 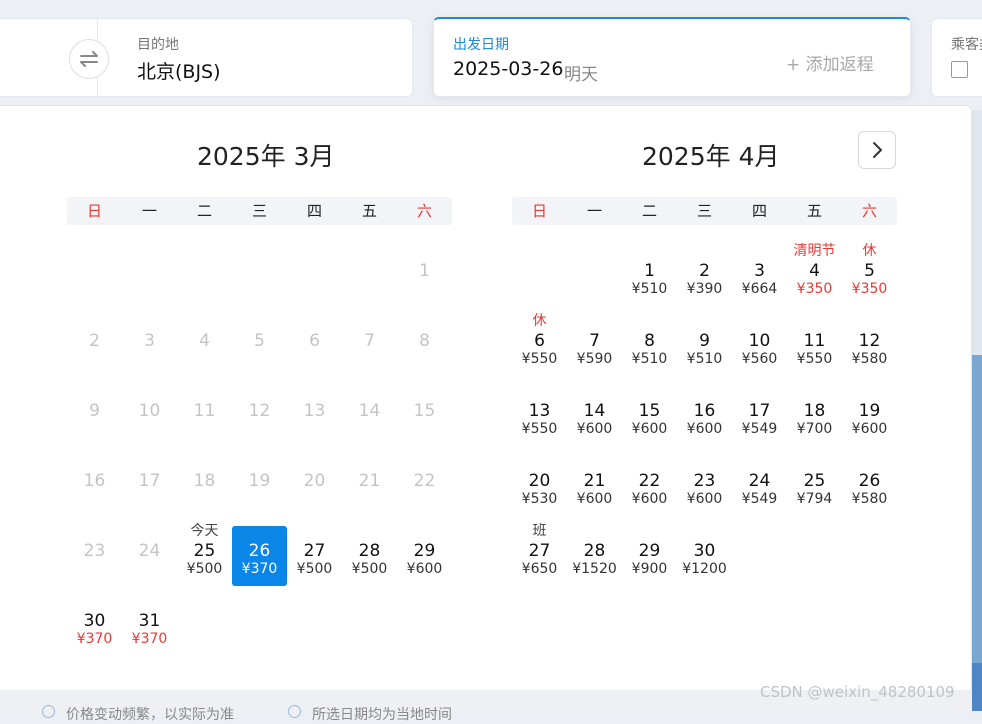 I want to click on calendar-day: 30 ¥370, so click(x=94, y=626).